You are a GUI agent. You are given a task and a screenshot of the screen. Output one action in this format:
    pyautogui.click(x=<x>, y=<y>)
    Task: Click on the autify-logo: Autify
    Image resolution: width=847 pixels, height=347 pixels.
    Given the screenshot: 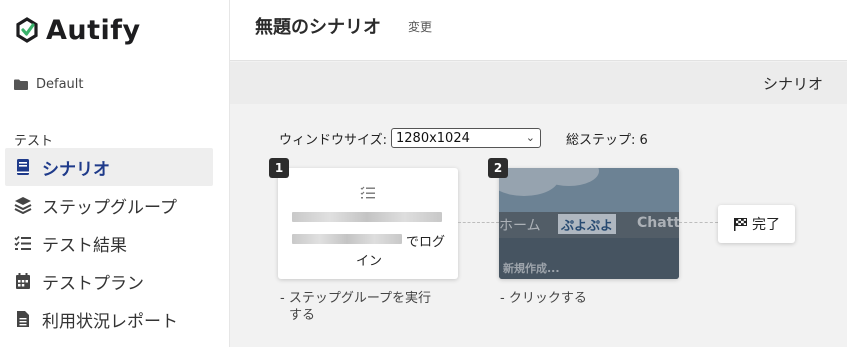 What is the action you would take?
    pyautogui.click(x=77, y=30)
    